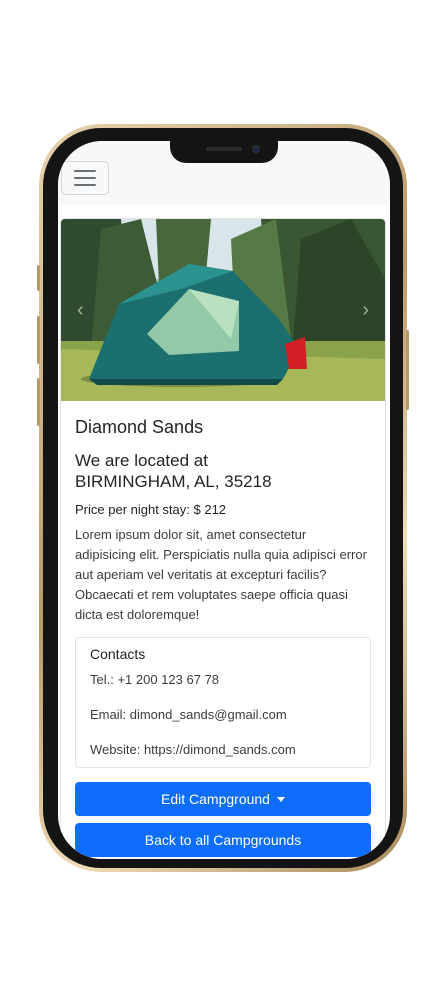  I want to click on edit-campground-label: Edit Campground, so click(215, 799).